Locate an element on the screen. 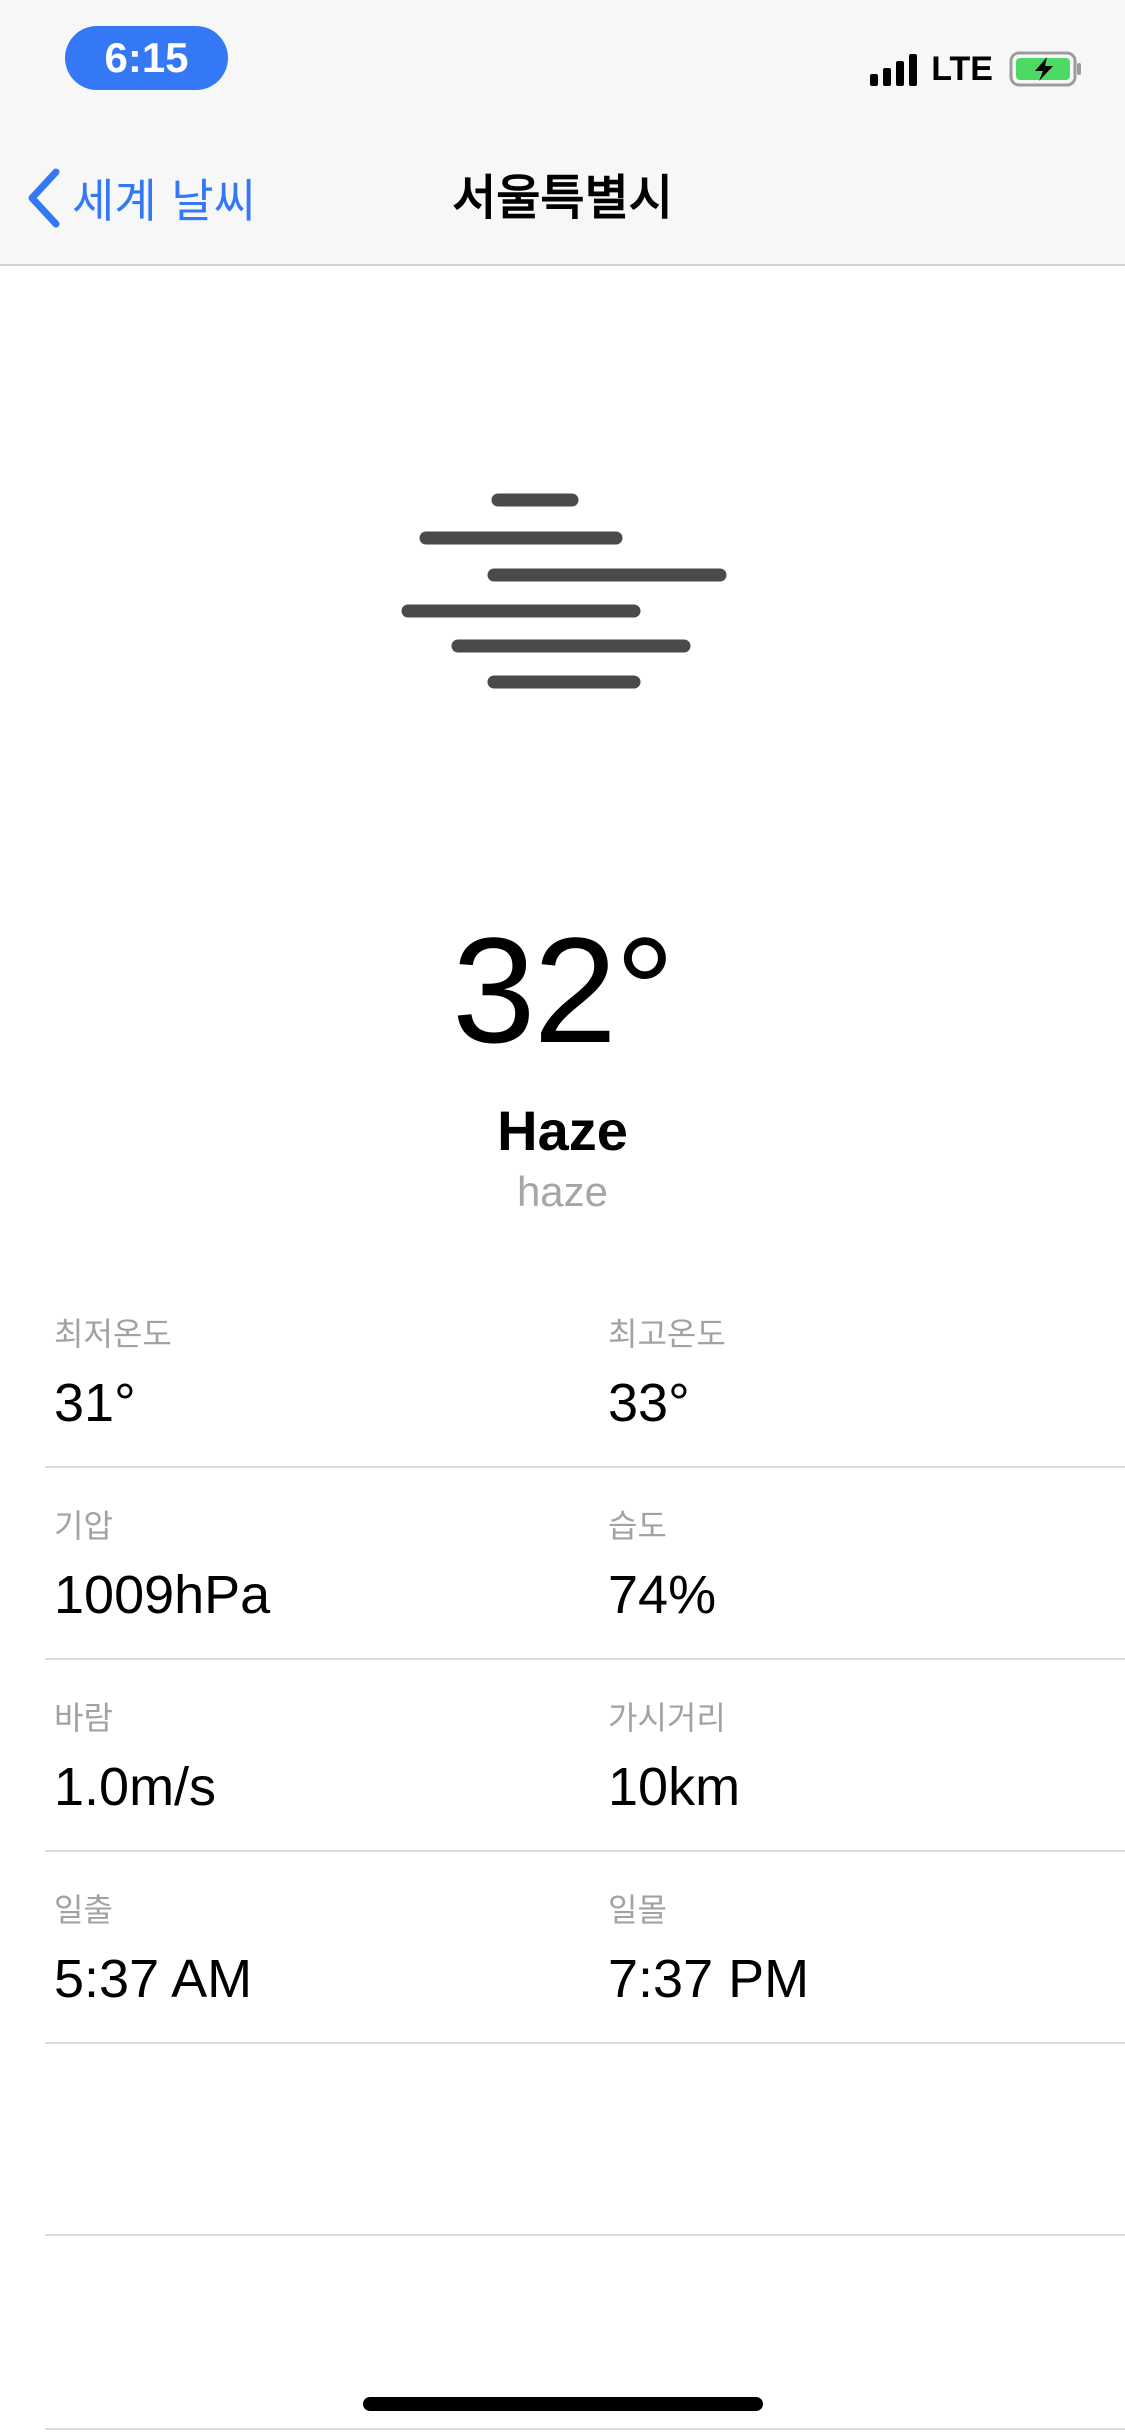 This screenshot has height=2436, width=1125. detail-value: 5:37 AM is located at coordinates (153, 1979).